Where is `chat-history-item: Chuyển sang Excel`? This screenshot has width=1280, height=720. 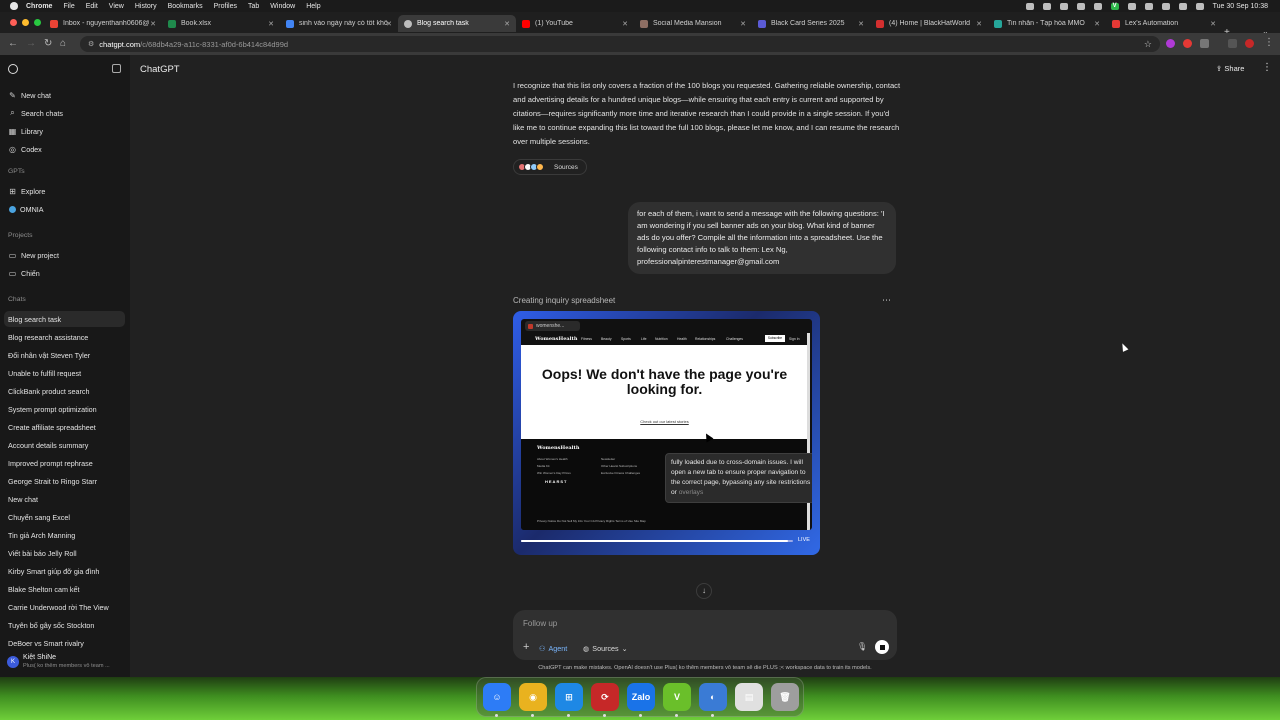
chat-history-item: Chuyển sang Excel is located at coordinates (64, 517).